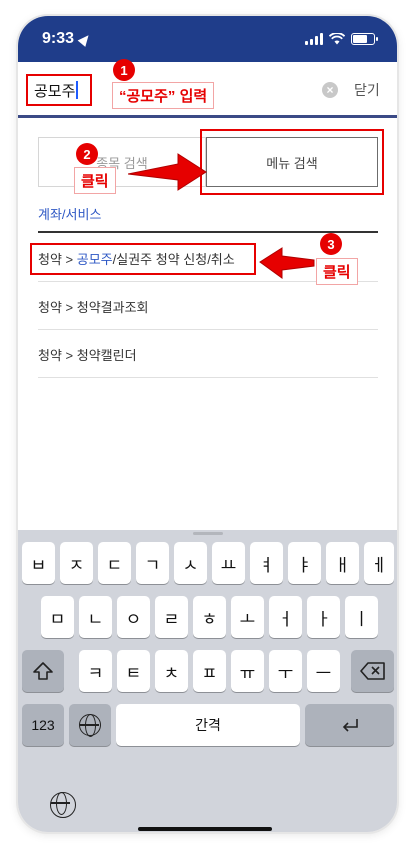 This screenshot has width=414, height=846. I want to click on step-1-badge: 1, so click(124, 70).